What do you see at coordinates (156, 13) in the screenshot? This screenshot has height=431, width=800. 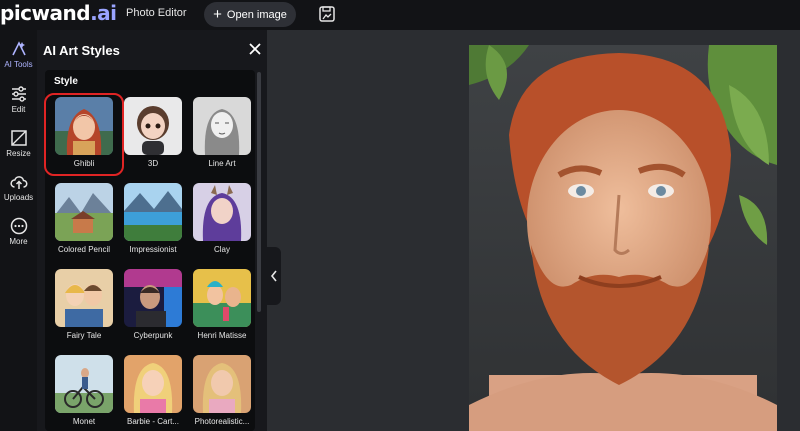 I see `nav-photo-editor: Photo Editor` at bounding box center [156, 13].